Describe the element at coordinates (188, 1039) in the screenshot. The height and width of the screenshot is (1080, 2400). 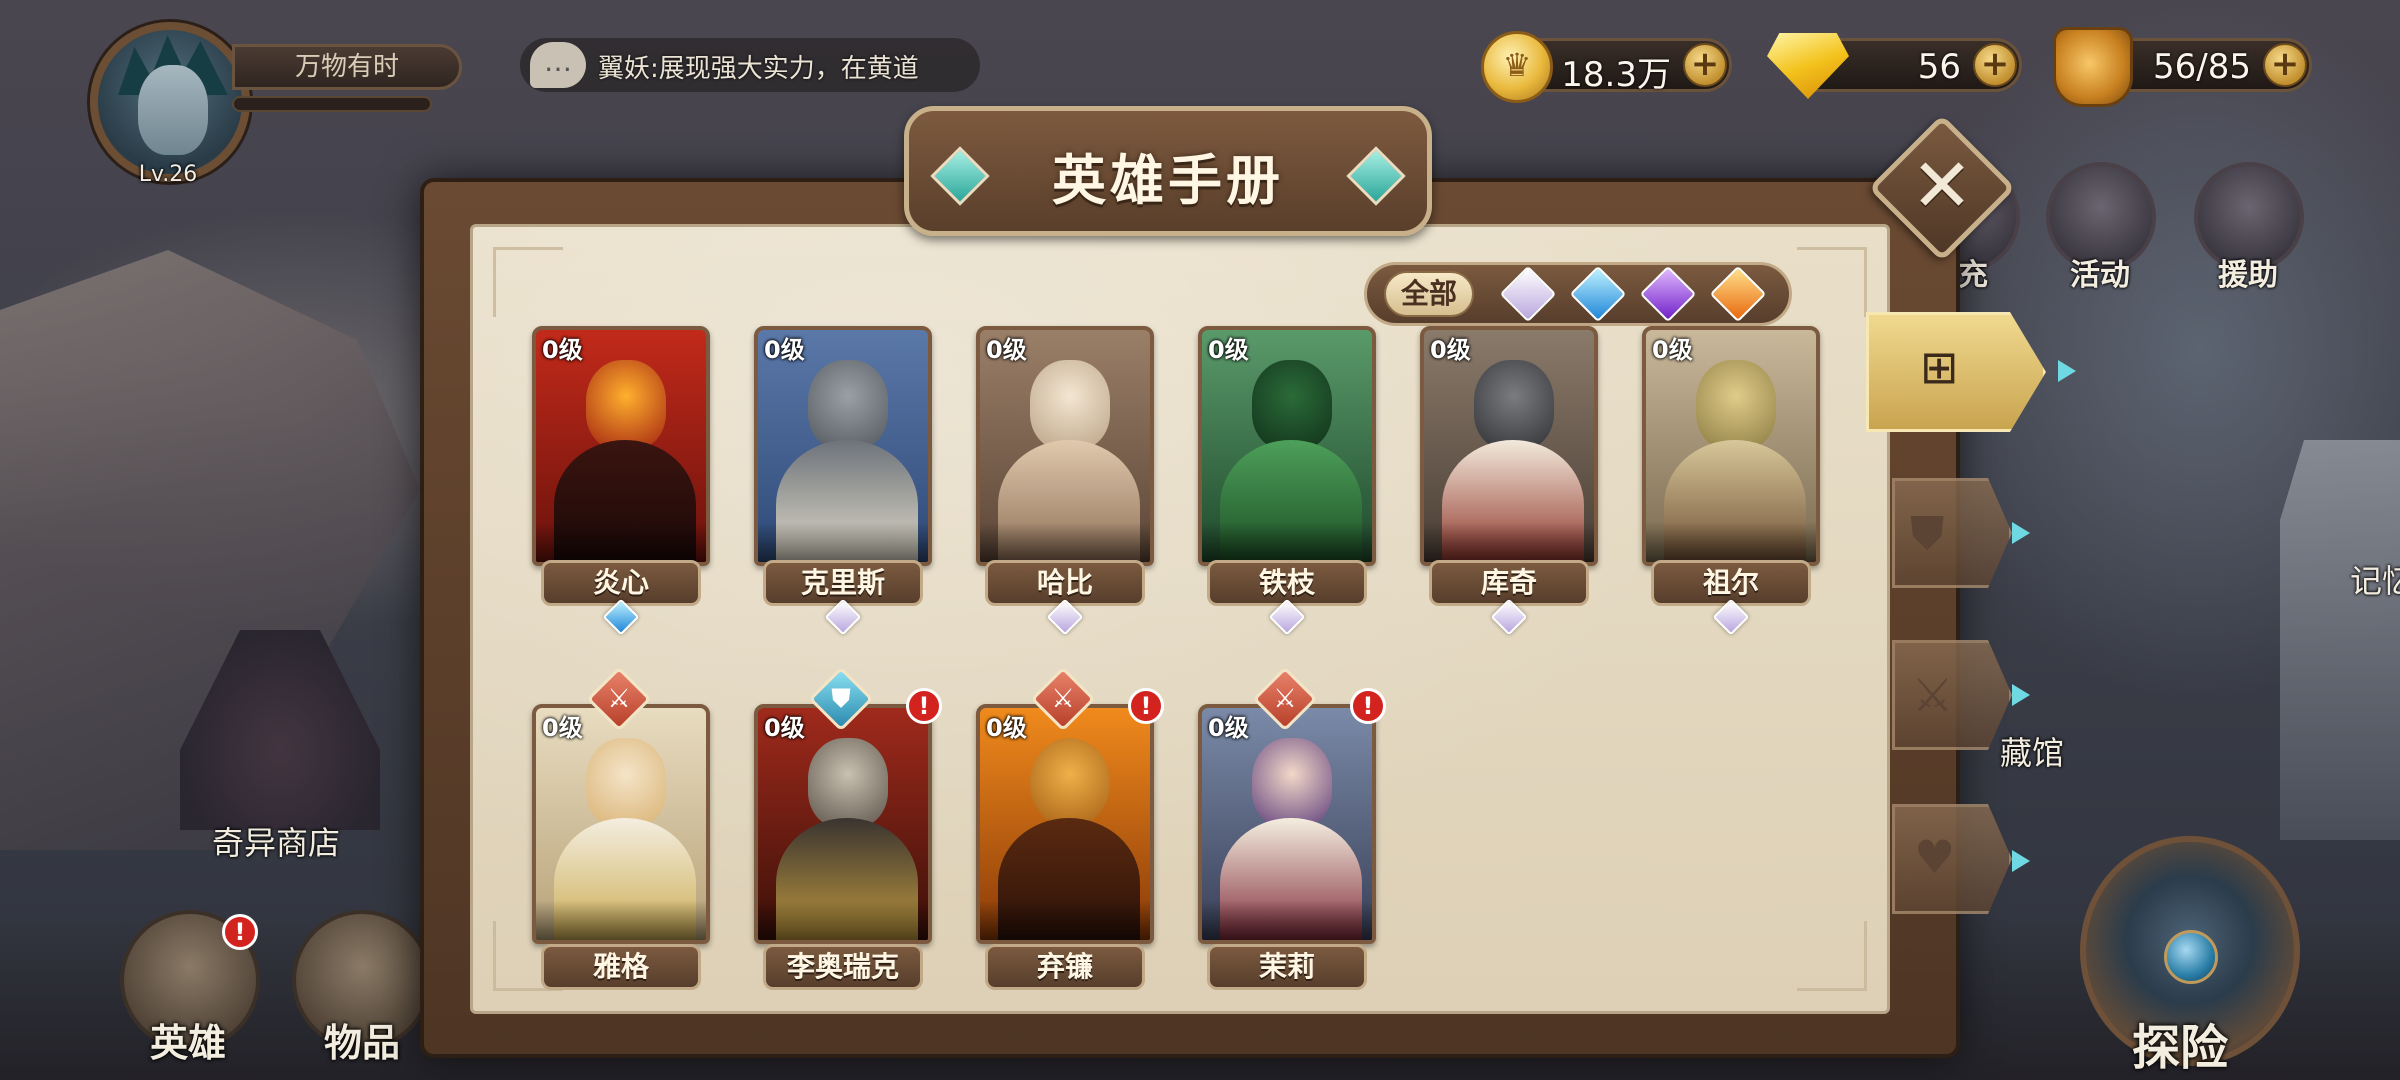
I see `heroes-nav-label: 英雄` at that location.